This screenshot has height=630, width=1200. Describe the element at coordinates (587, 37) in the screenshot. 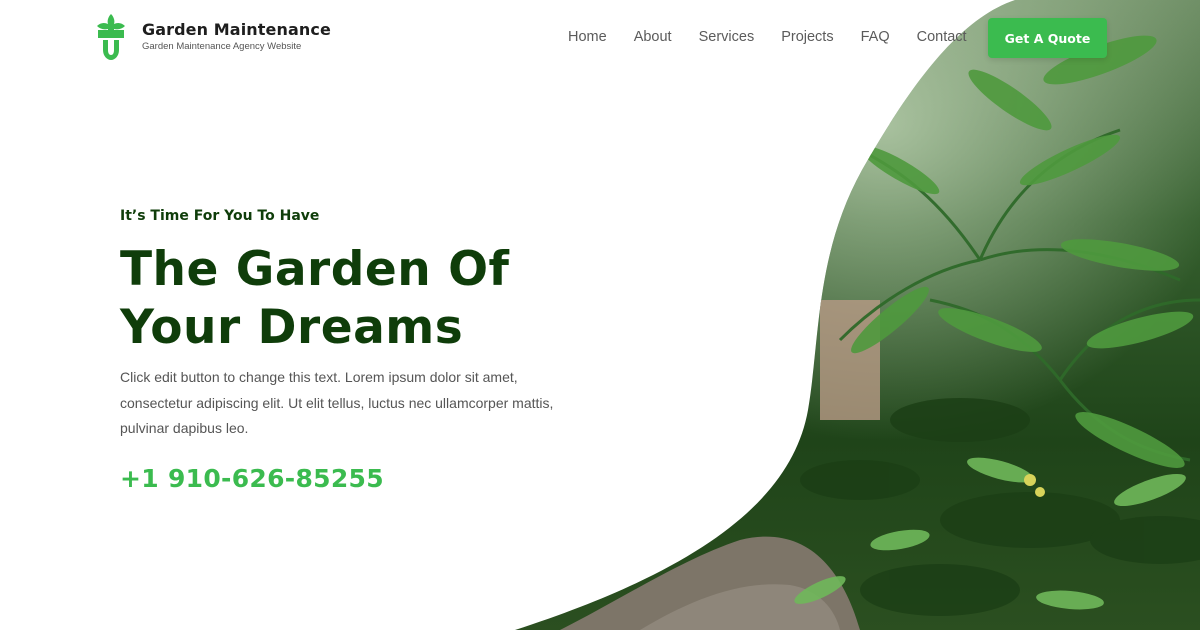

I see `nav-link-home: Home` at that location.